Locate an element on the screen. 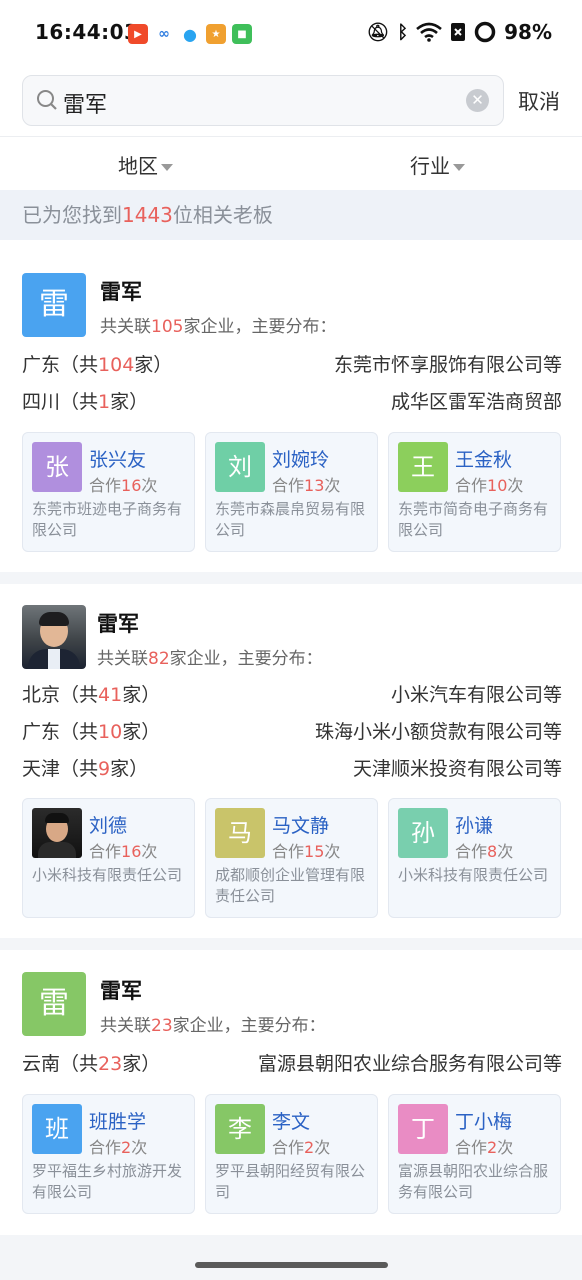 The image size is (582, 1280). region: 广东（共10家） is located at coordinates (91, 730).